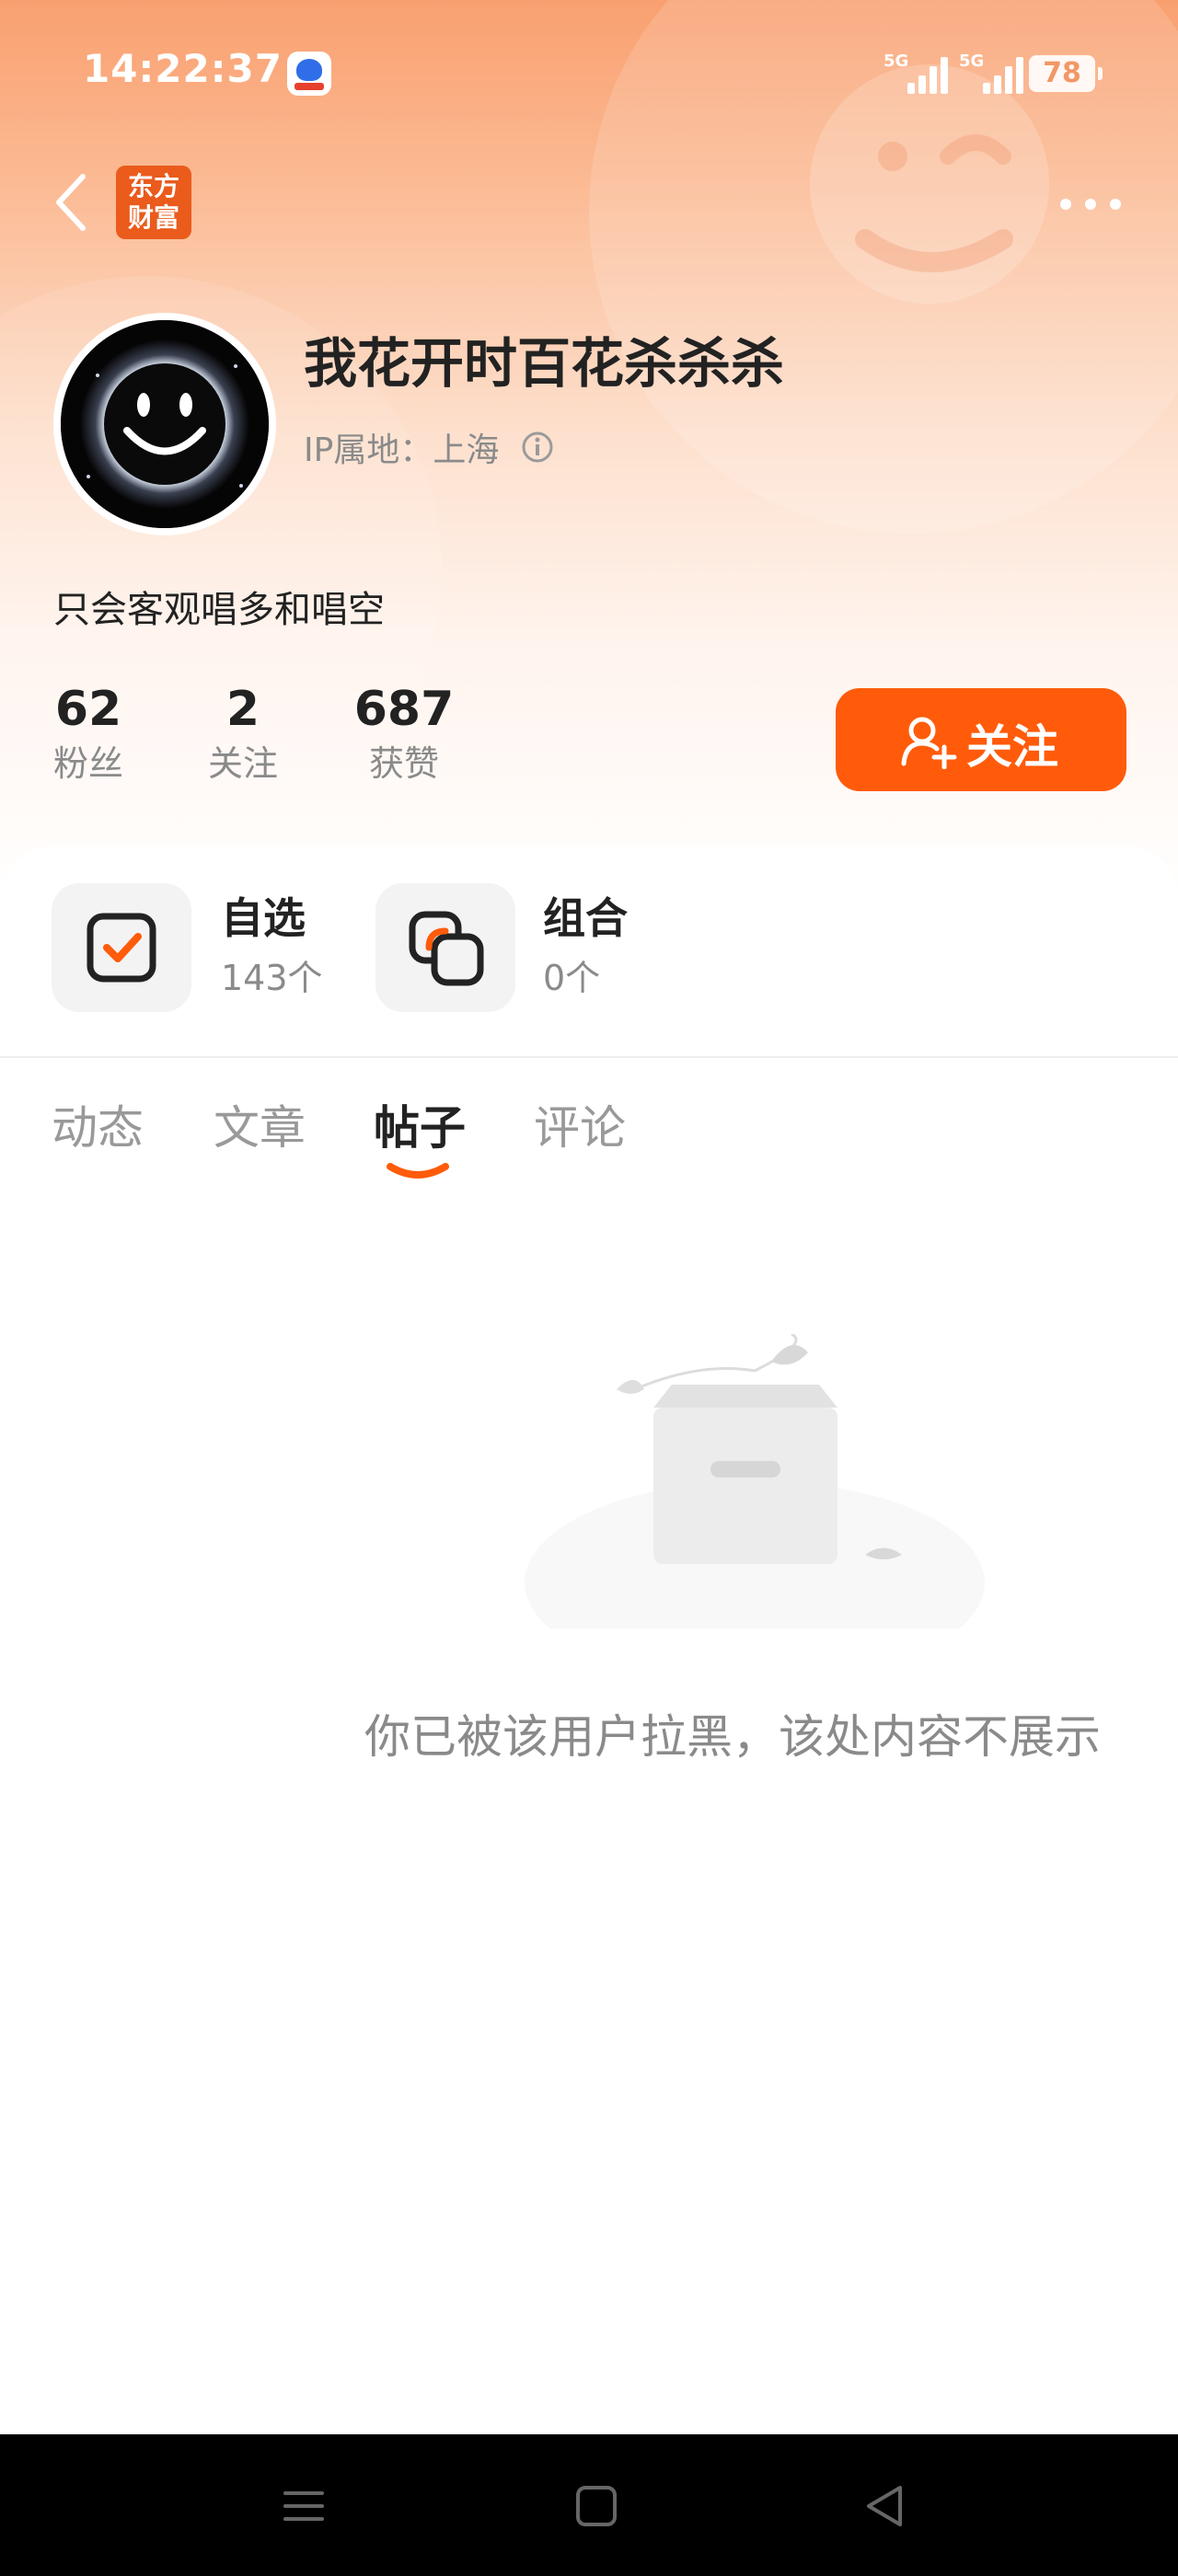  Describe the element at coordinates (596, 2506) in the screenshot. I see `home-icon` at that location.